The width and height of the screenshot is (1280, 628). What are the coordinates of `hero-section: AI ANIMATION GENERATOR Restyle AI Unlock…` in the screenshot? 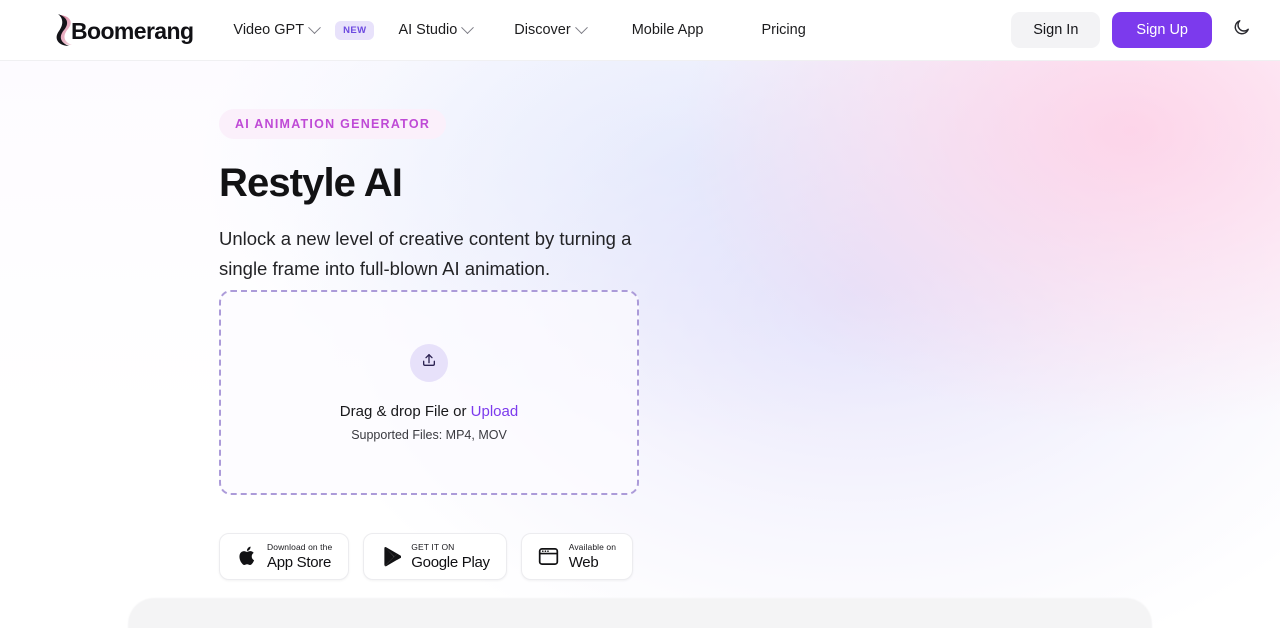 It's located at (439, 196).